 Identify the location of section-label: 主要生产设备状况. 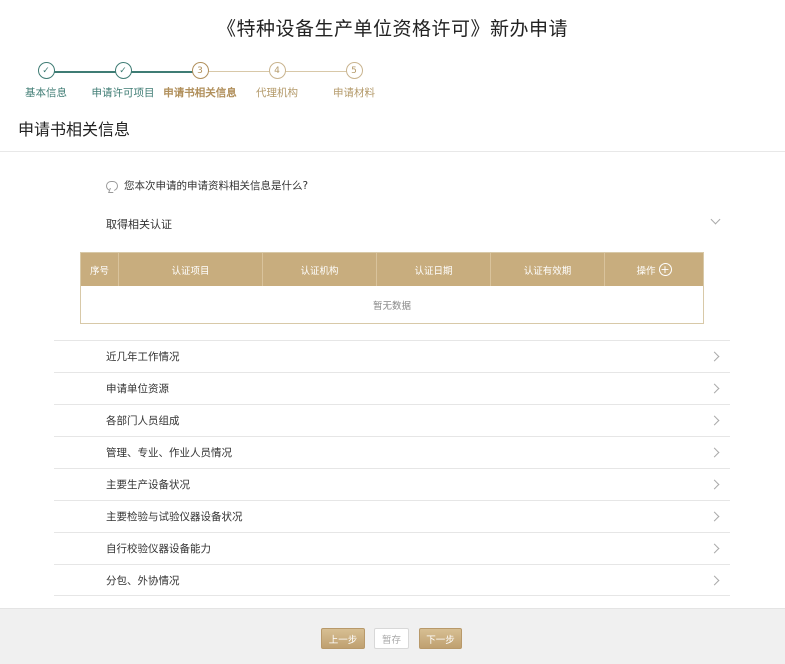
(148, 485).